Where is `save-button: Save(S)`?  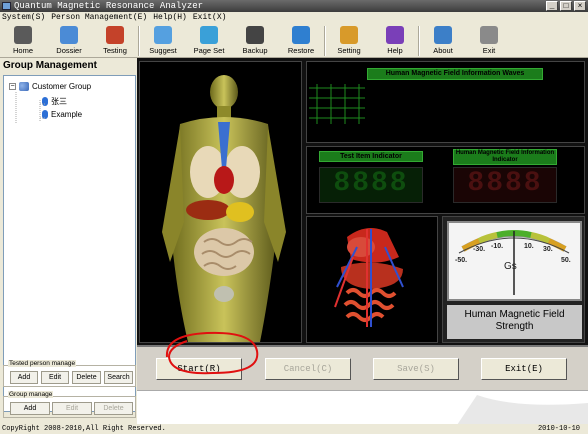
save-button: Save(S) is located at coordinates (416, 369).